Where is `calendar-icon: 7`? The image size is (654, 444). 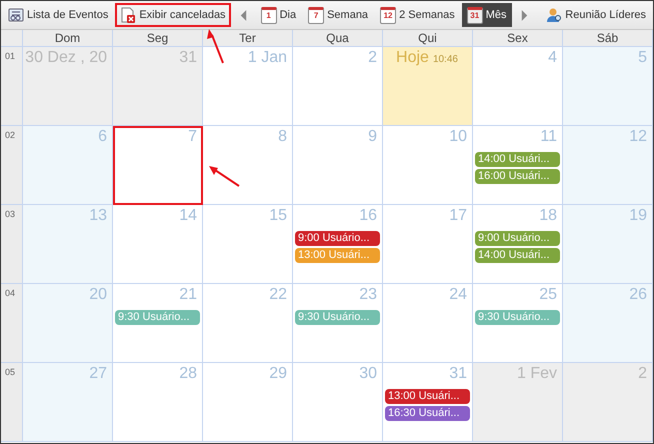 calendar-icon: 7 is located at coordinates (316, 15).